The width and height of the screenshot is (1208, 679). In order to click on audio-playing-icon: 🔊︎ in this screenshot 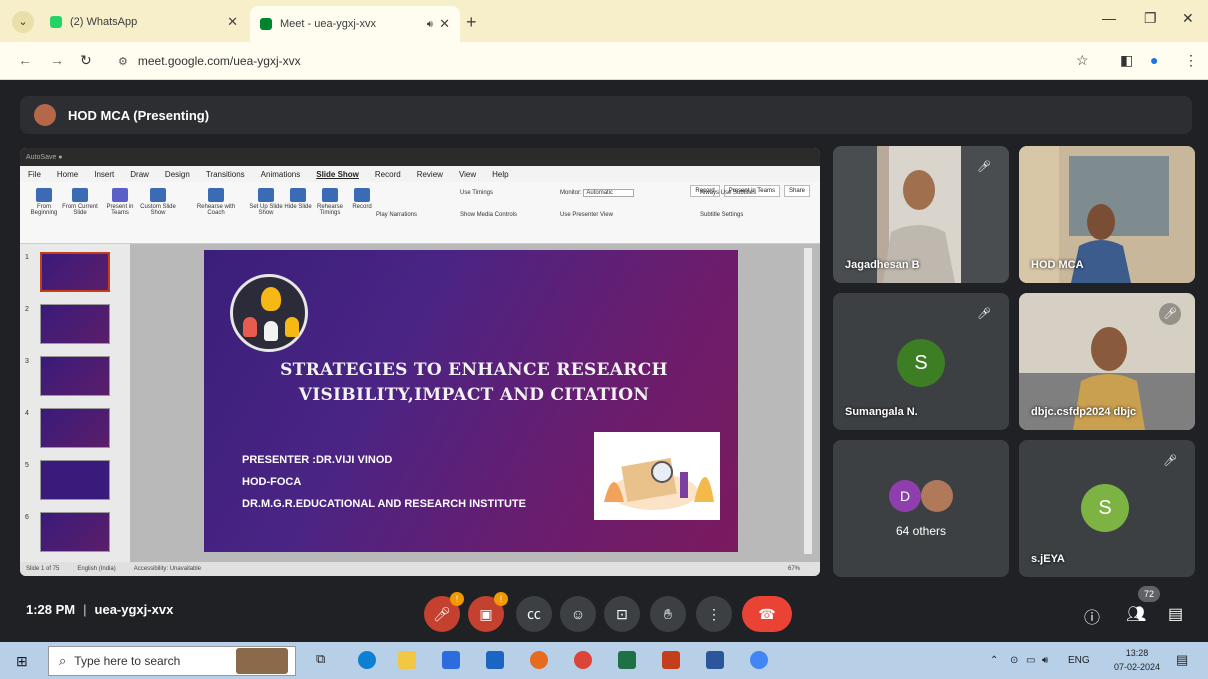, I will do `click(430, 24)`.